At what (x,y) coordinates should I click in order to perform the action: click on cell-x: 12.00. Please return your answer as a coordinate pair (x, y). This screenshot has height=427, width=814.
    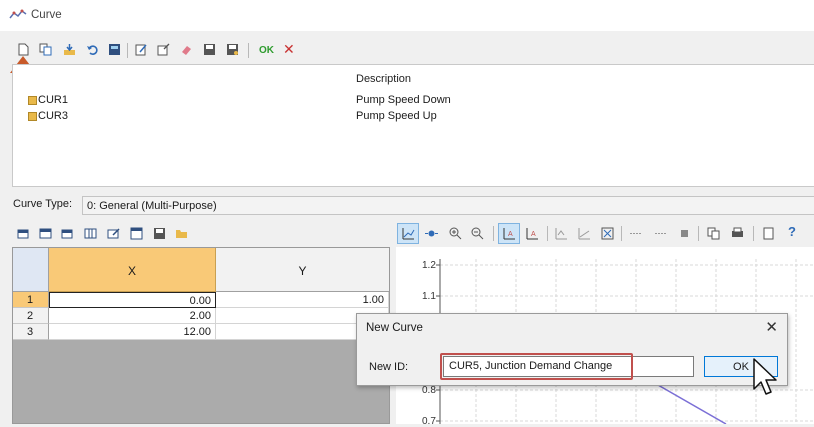
    Looking at the image, I should click on (132, 332).